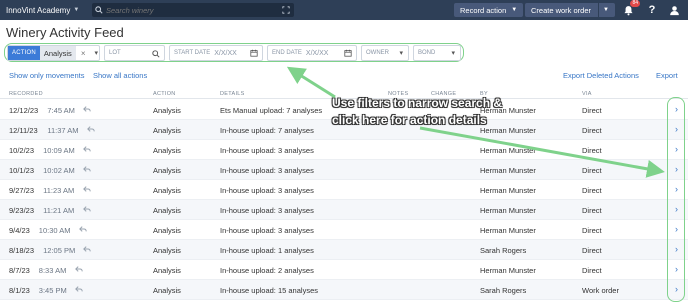 The width and height of the screenshot is (688, 307). Describe the element at coordinates (83, 53) in the screenshot. I see `clear-icon: ×` at that location.